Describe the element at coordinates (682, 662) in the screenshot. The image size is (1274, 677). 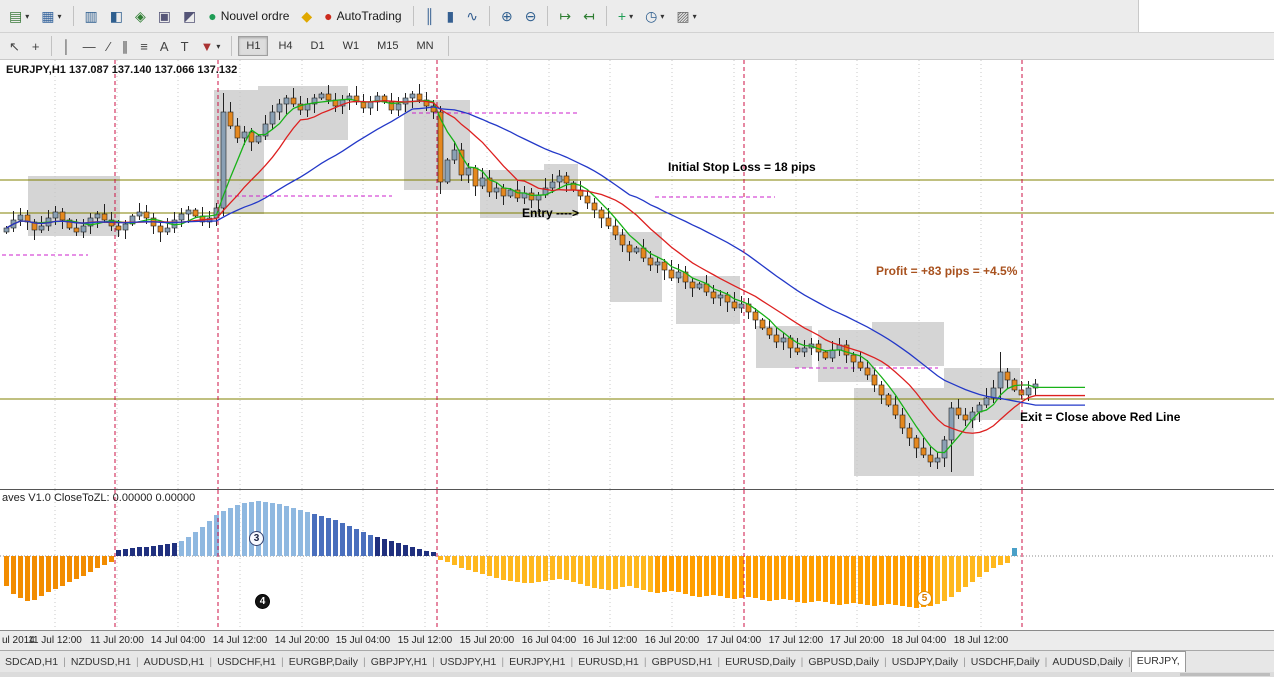
I see `chart-tab-gbpusd-h1: GBPUSD,H1` at that location.